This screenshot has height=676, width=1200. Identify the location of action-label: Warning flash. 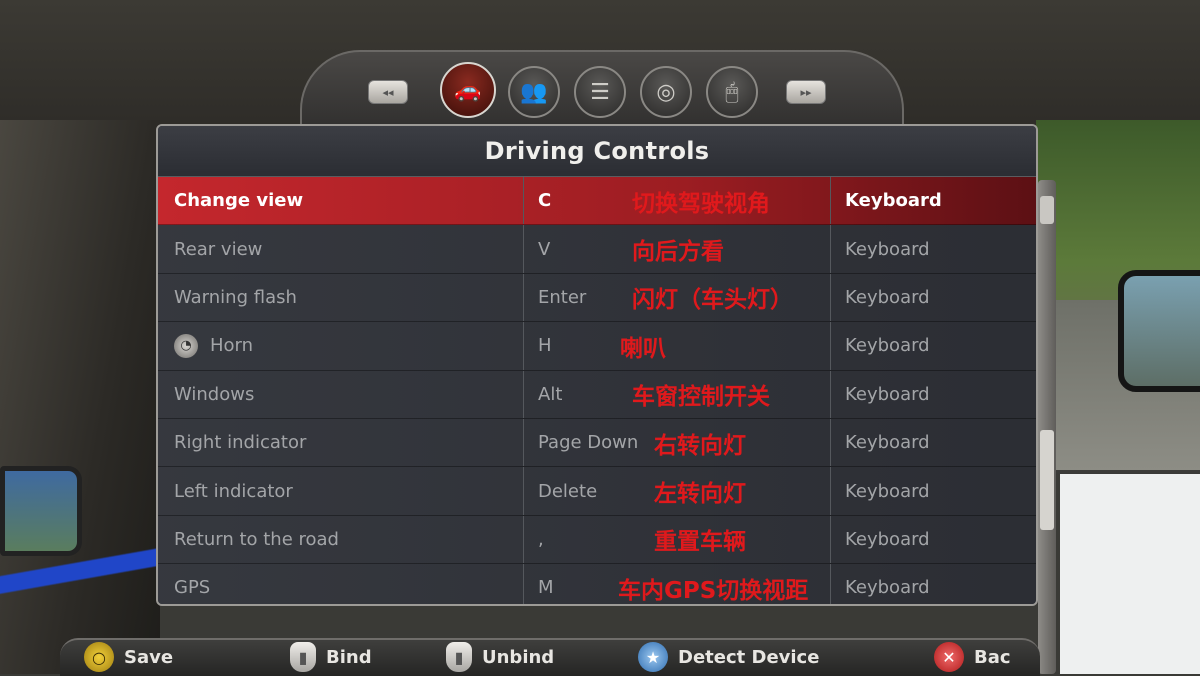
(235, 297).